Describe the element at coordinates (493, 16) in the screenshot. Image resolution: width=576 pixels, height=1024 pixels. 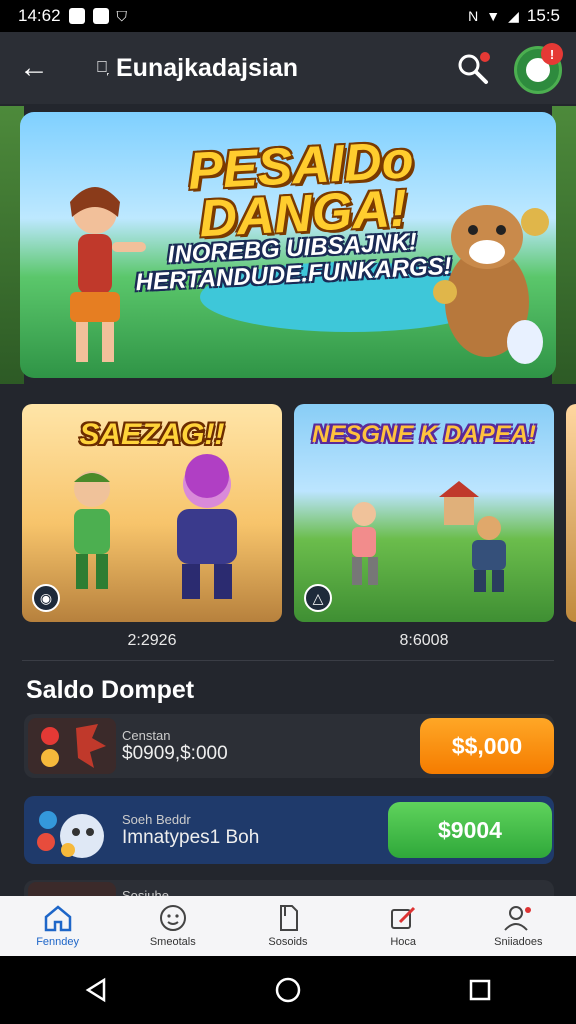
I see `wifi-icon: ▼` at that location.